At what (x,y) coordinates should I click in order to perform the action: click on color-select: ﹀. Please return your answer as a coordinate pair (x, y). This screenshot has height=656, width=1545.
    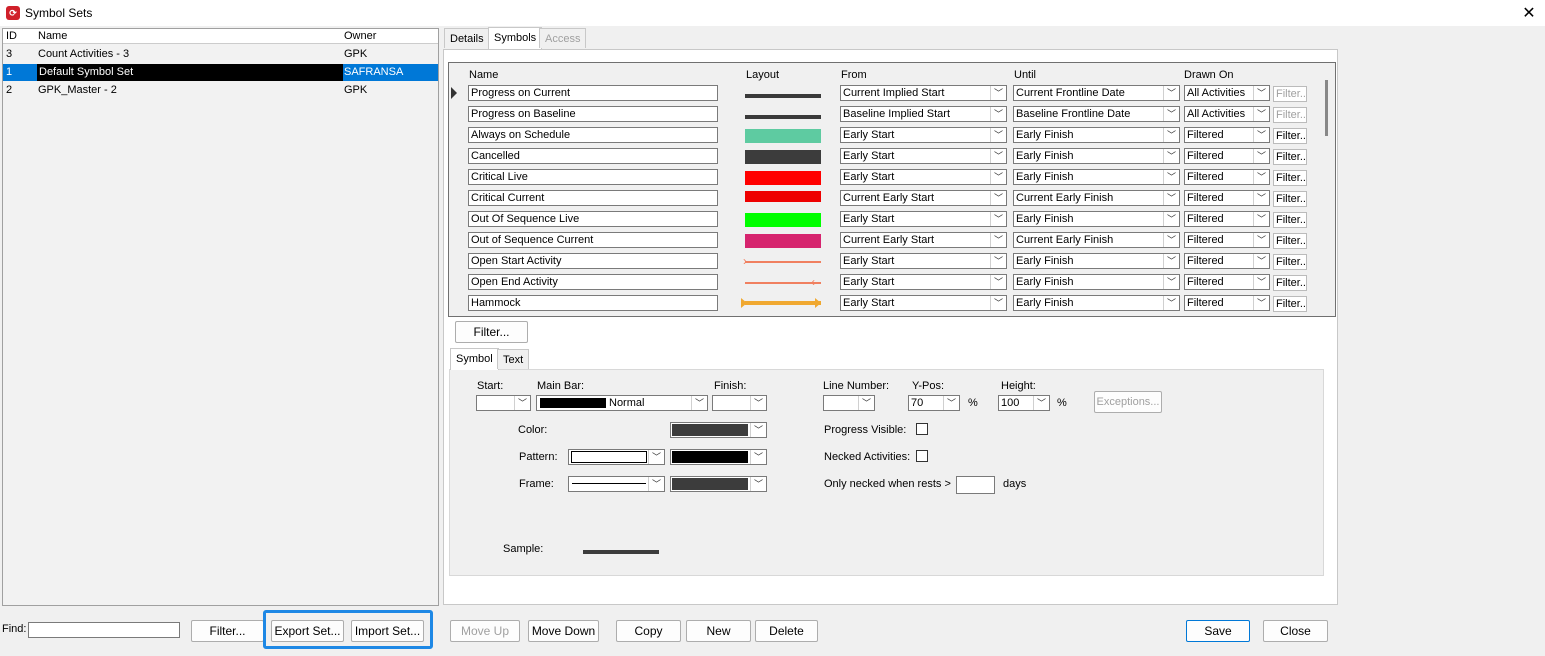
    Looking at the image, I should click on (718, 430).